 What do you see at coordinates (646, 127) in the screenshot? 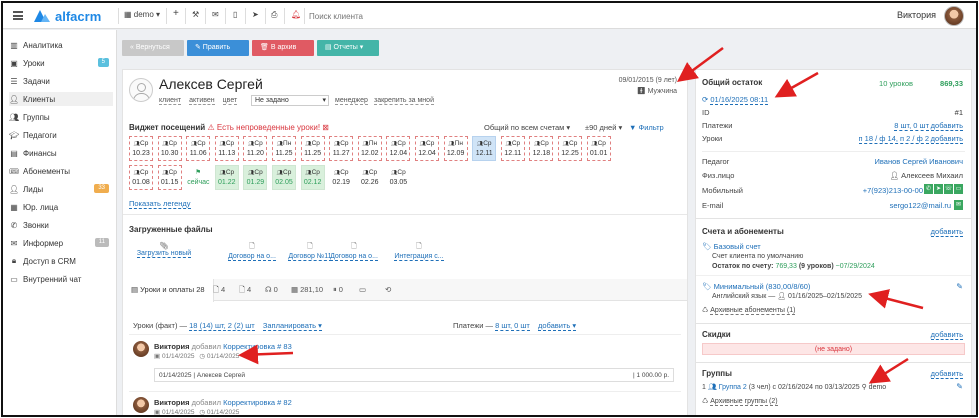
I see `filter-button: ▼ Фильтр` at bounding box center [646, 127].